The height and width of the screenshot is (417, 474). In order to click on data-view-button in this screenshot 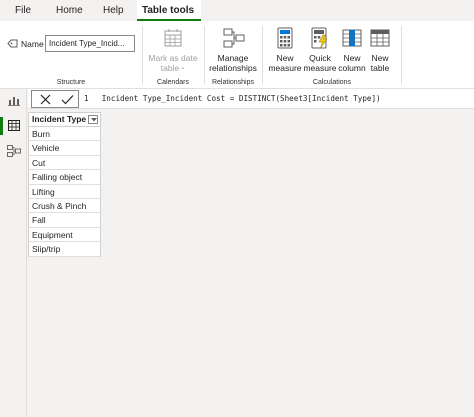, I will do `click(13, 126)`.